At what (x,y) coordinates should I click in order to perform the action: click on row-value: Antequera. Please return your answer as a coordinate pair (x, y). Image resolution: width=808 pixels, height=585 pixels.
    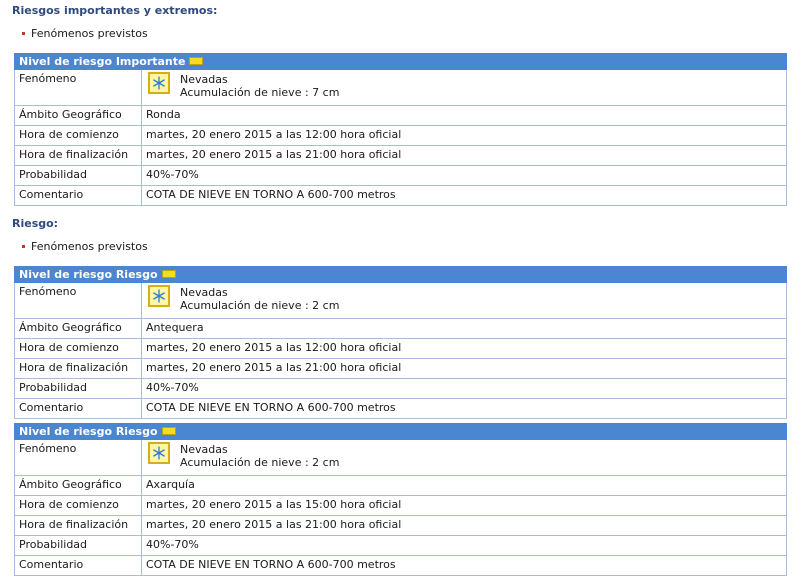
    Looking at the image, I should click on (464, 328).